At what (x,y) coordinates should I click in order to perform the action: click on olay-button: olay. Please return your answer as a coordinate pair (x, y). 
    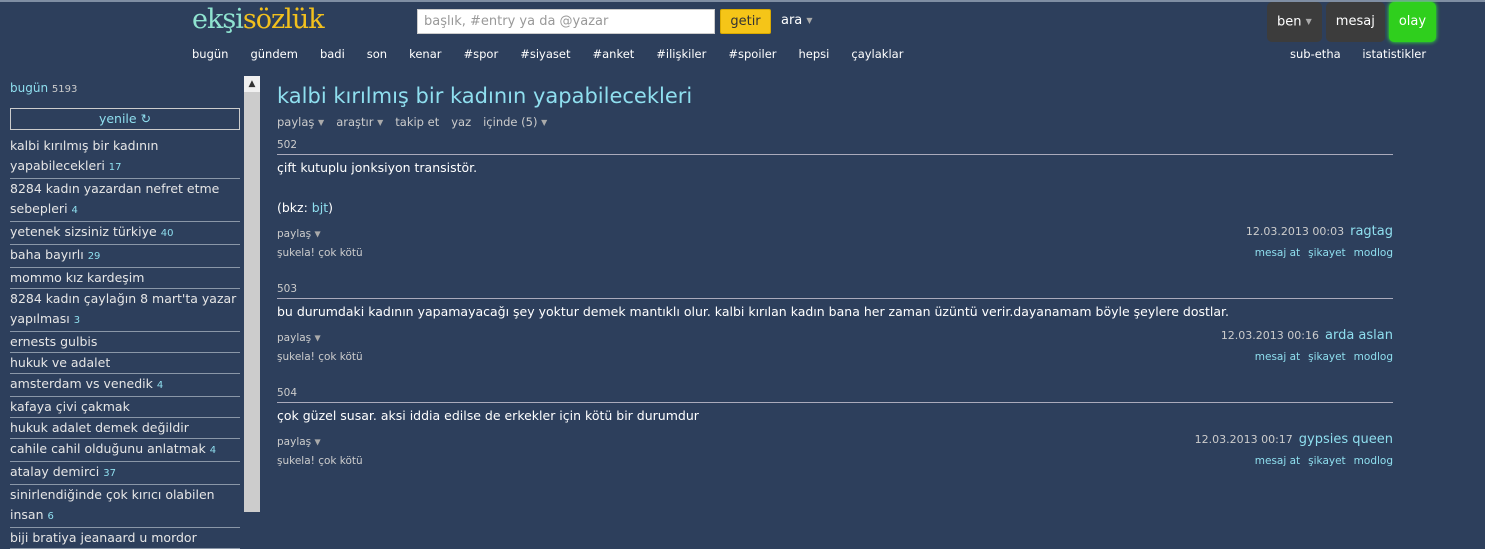
    Looking at the image, I should click on (1412, 22).